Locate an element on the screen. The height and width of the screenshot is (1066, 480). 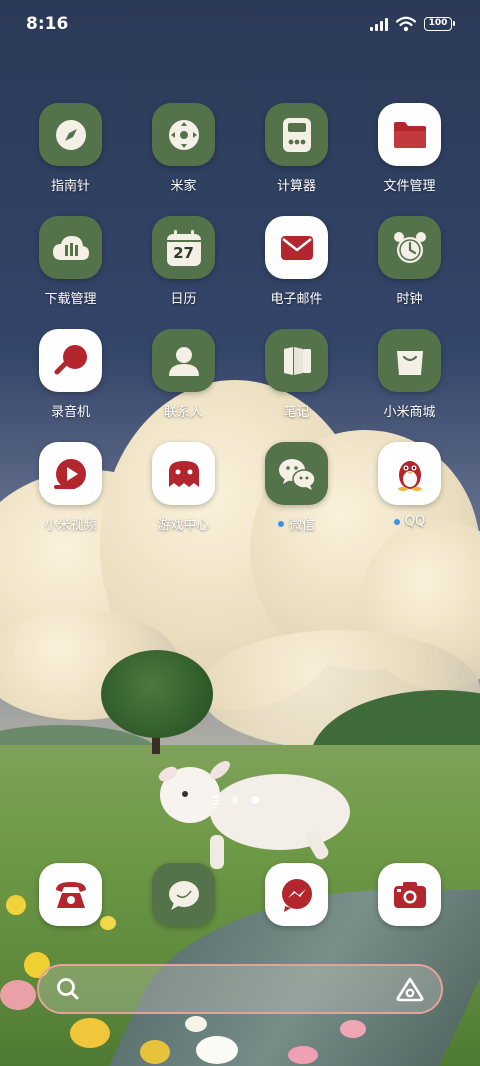
app-label: 游戏中心 is located at coordinates (183, 525).